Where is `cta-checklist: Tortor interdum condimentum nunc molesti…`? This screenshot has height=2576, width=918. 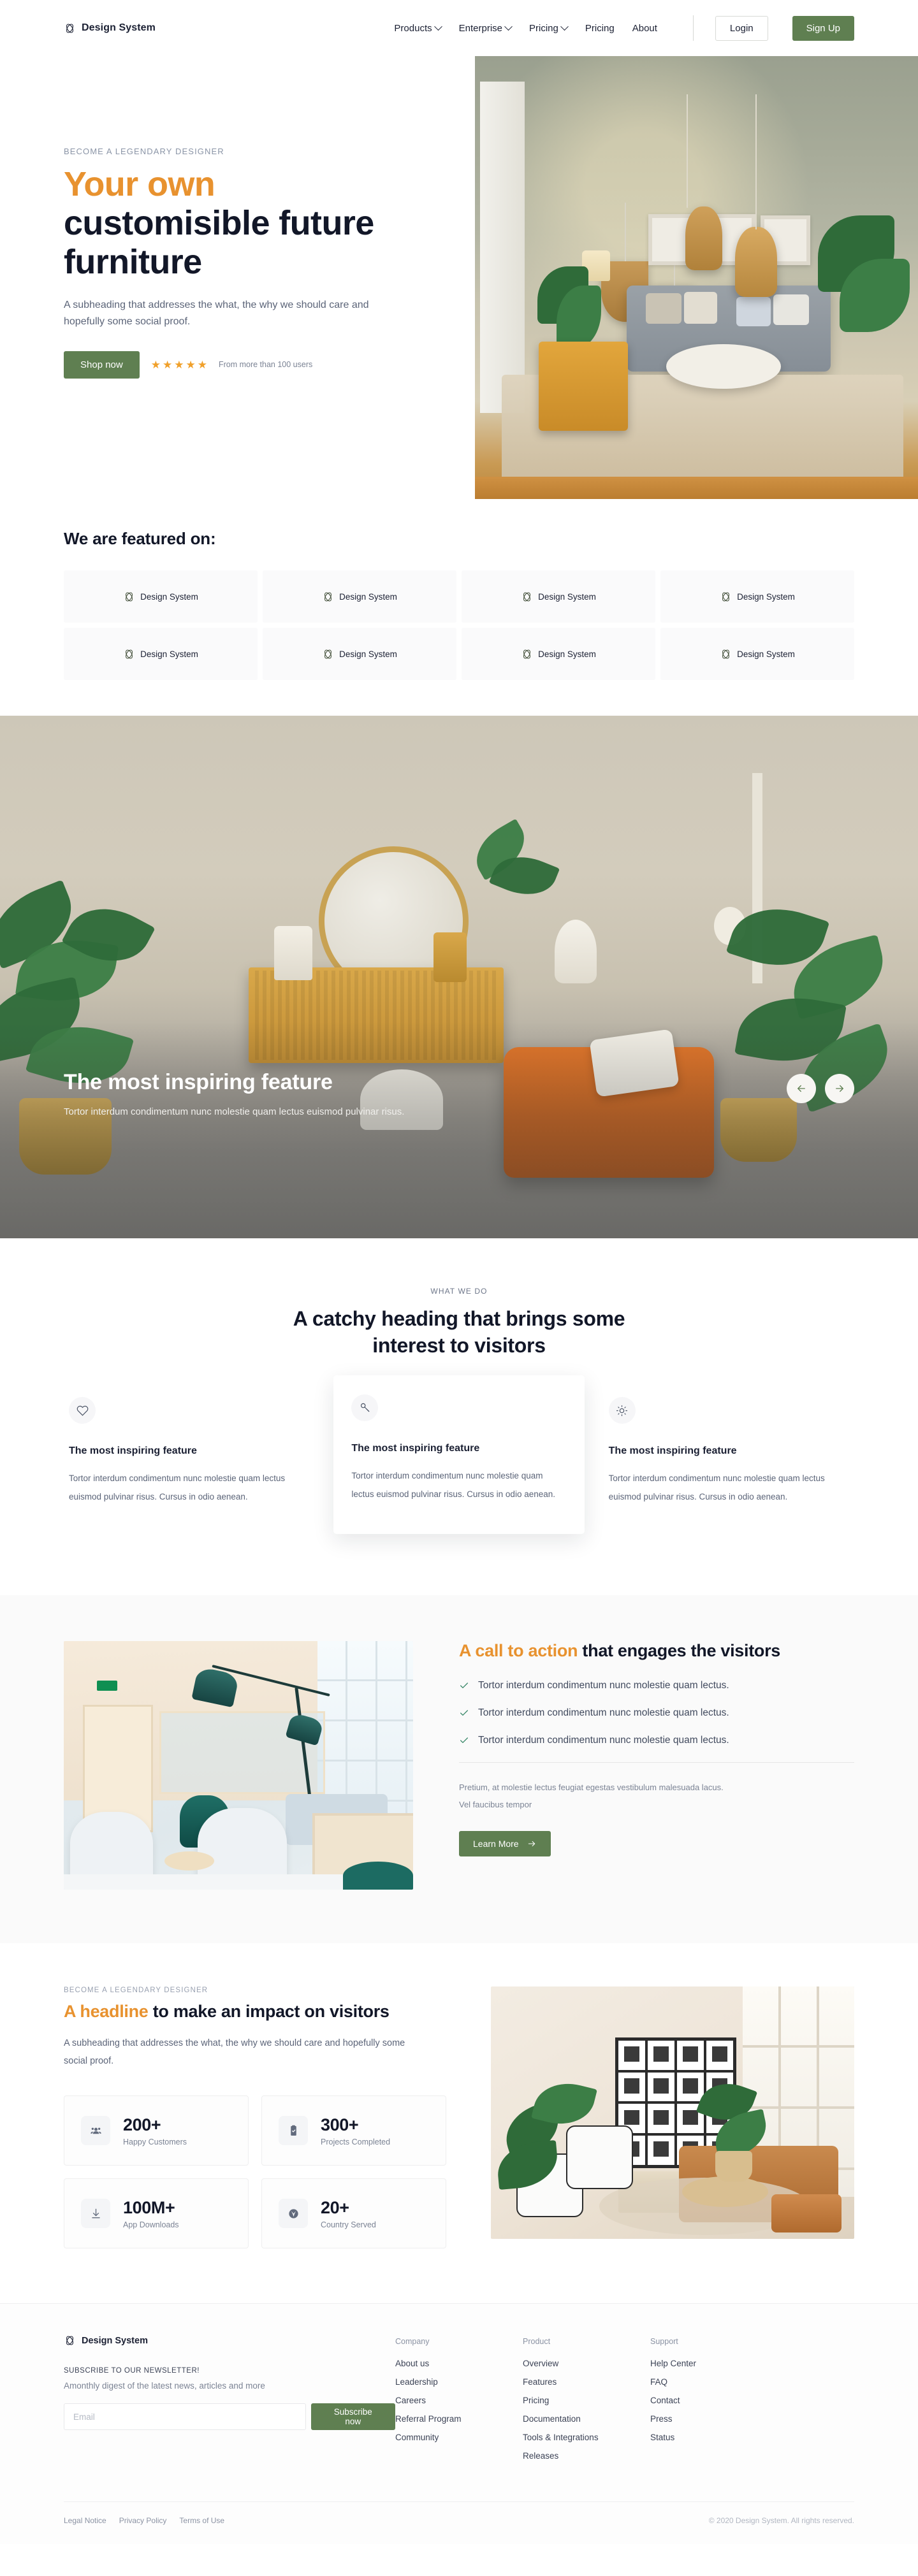 cta-checklist: Tortor interdum condimentum nunc molesti… is located at coordinates (656, 1713).